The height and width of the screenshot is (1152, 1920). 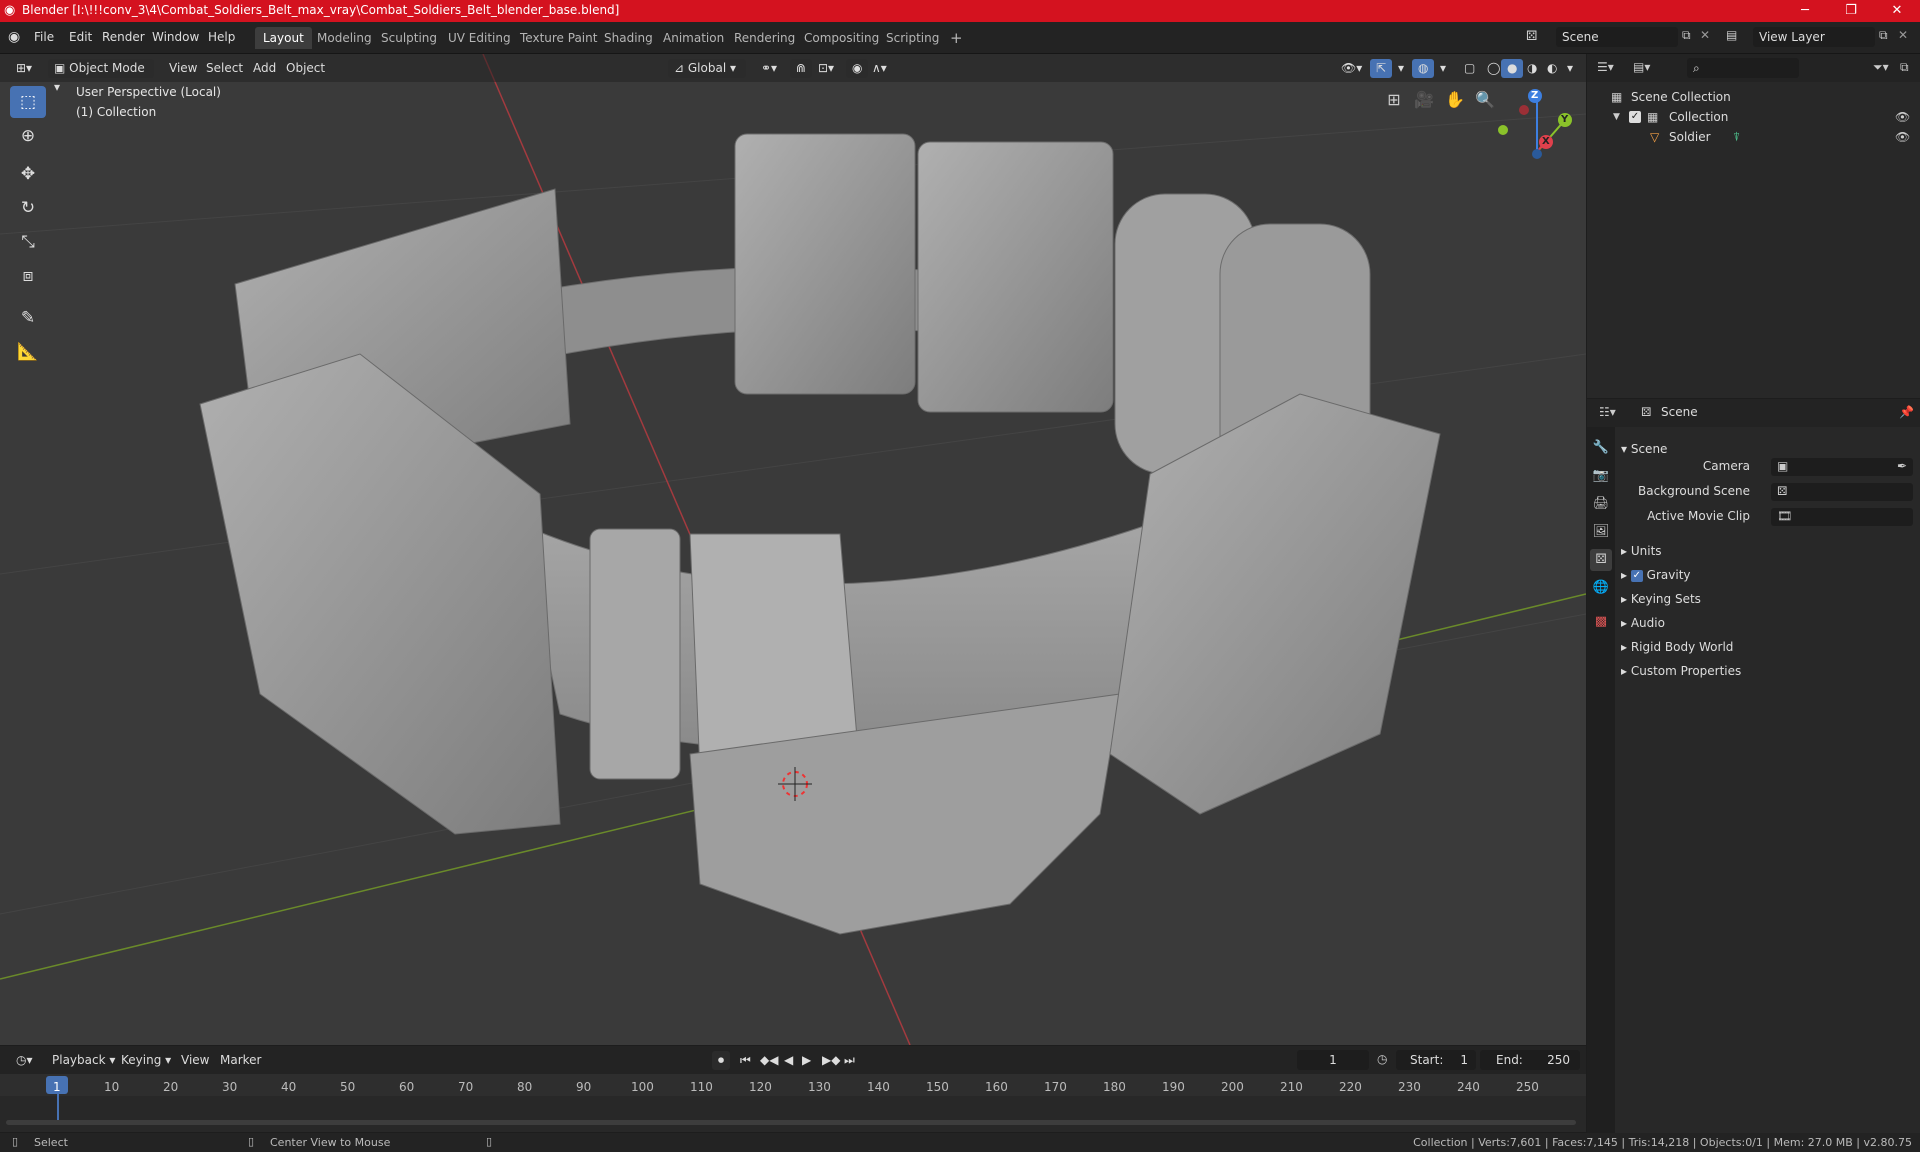 What do you see at coordinates (1768, 551) in the screenshot?
I see `units-panel-header: ▸ Units` at bounding box center [1768, 551].